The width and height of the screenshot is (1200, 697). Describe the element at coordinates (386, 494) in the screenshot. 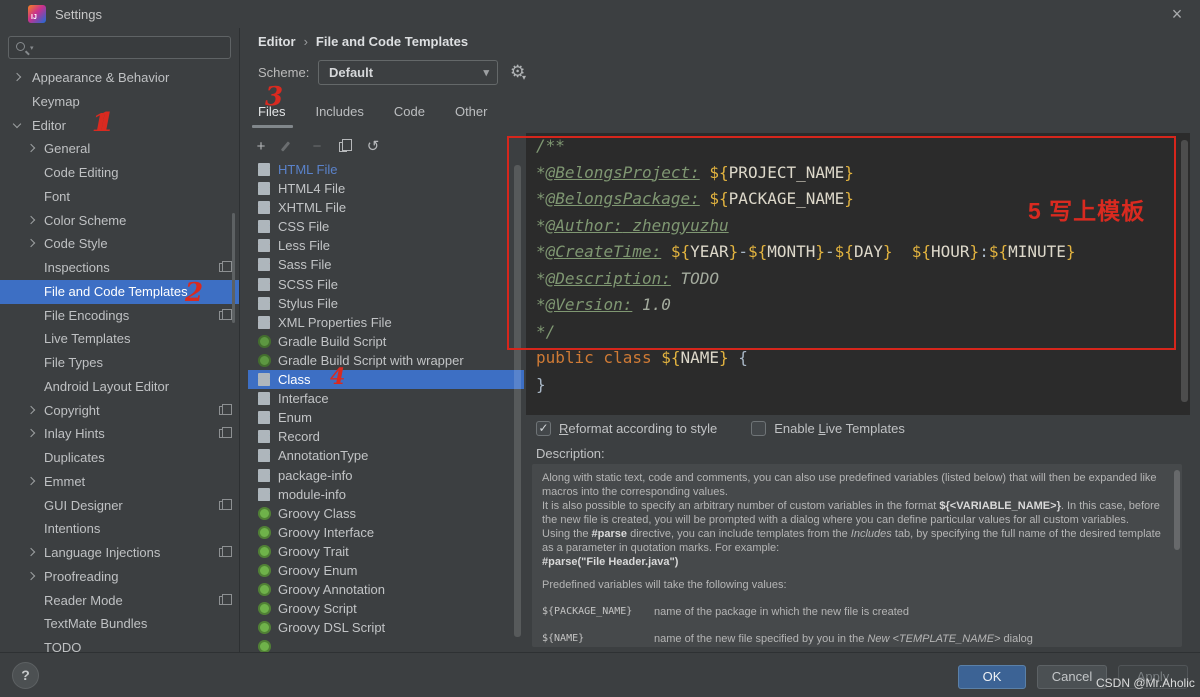

I see `template-item-module-info: module-info` at that location.